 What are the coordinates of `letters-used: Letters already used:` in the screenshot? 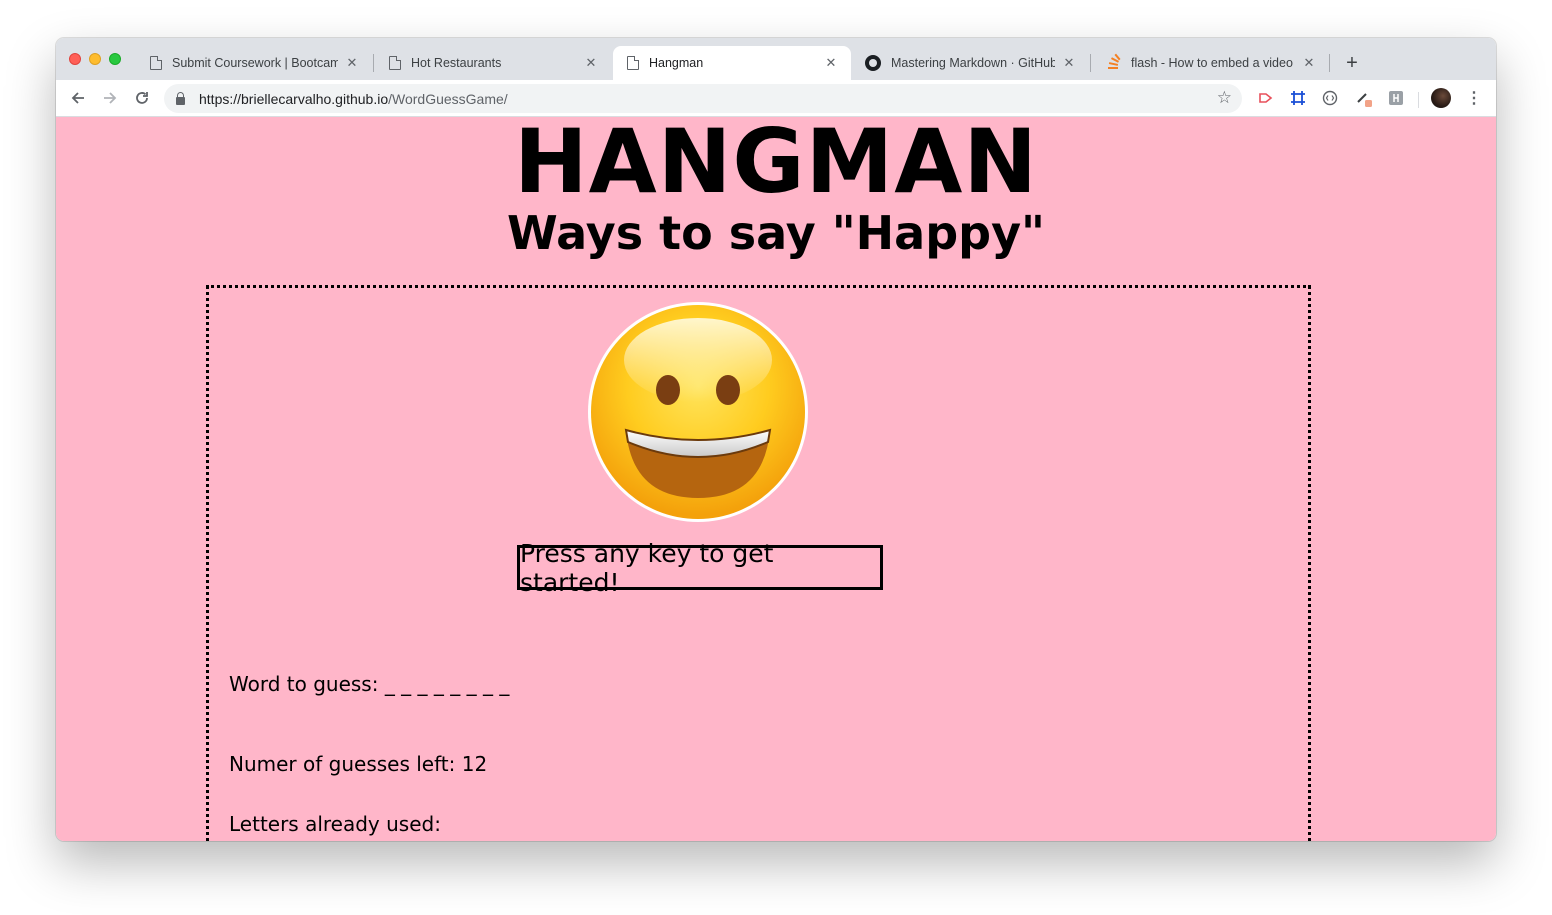 It's located at (338, 824).